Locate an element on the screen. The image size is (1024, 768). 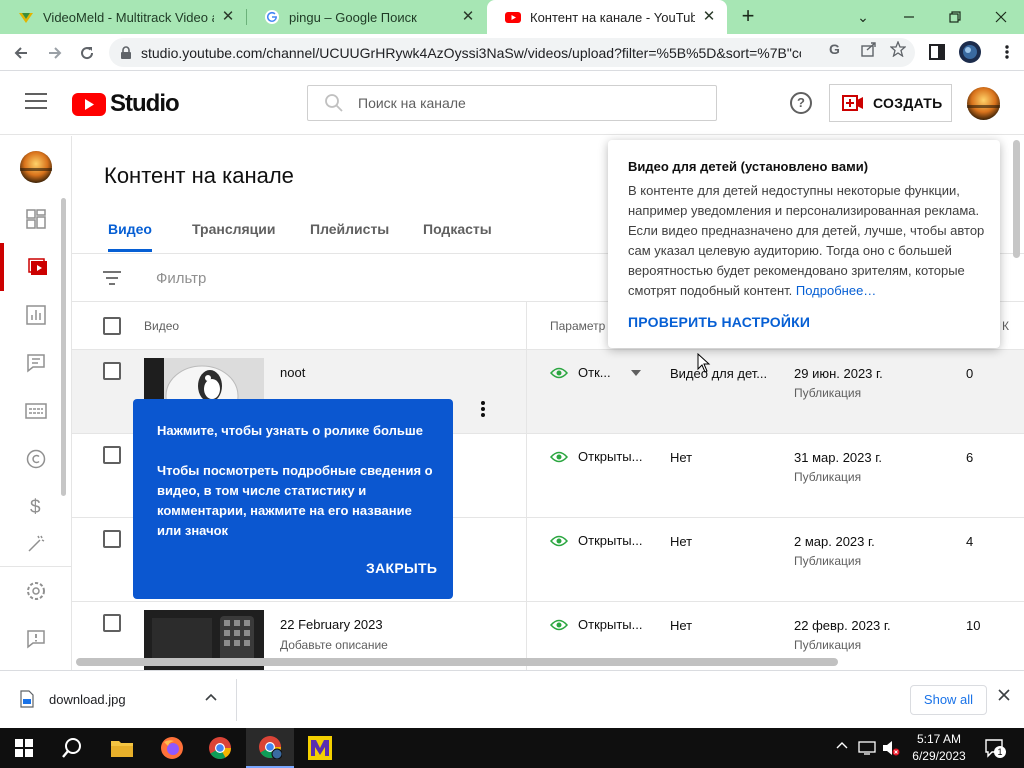
clock-time: 5:17 AM is located at coordinates (939, 739).